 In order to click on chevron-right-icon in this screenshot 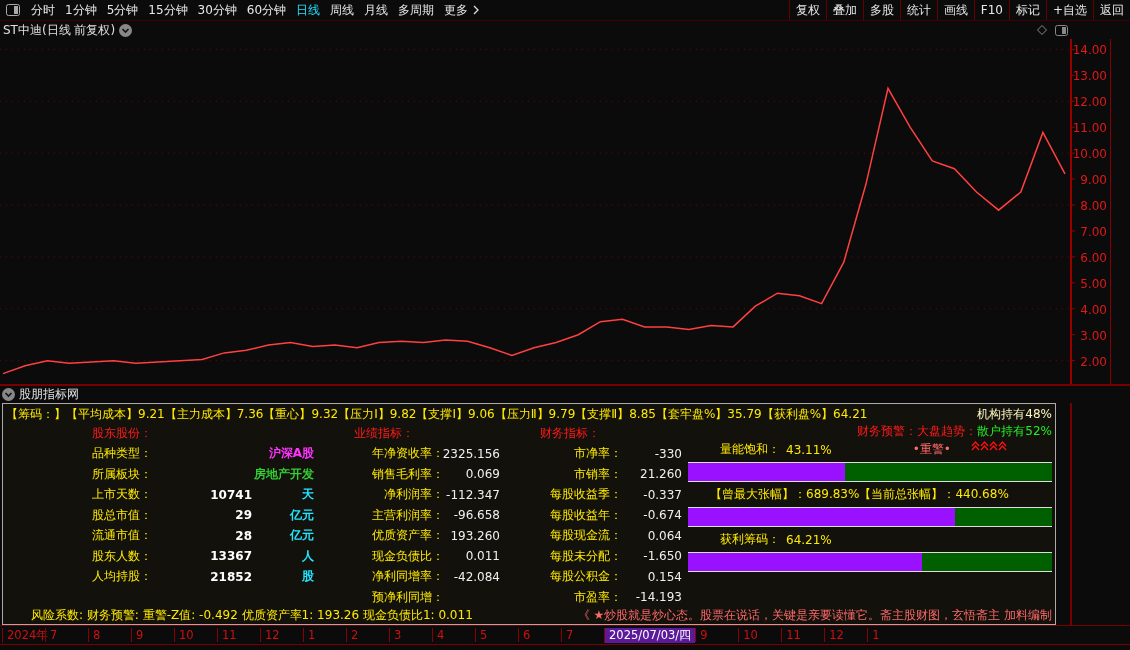, I will do `click(477, 10)`.